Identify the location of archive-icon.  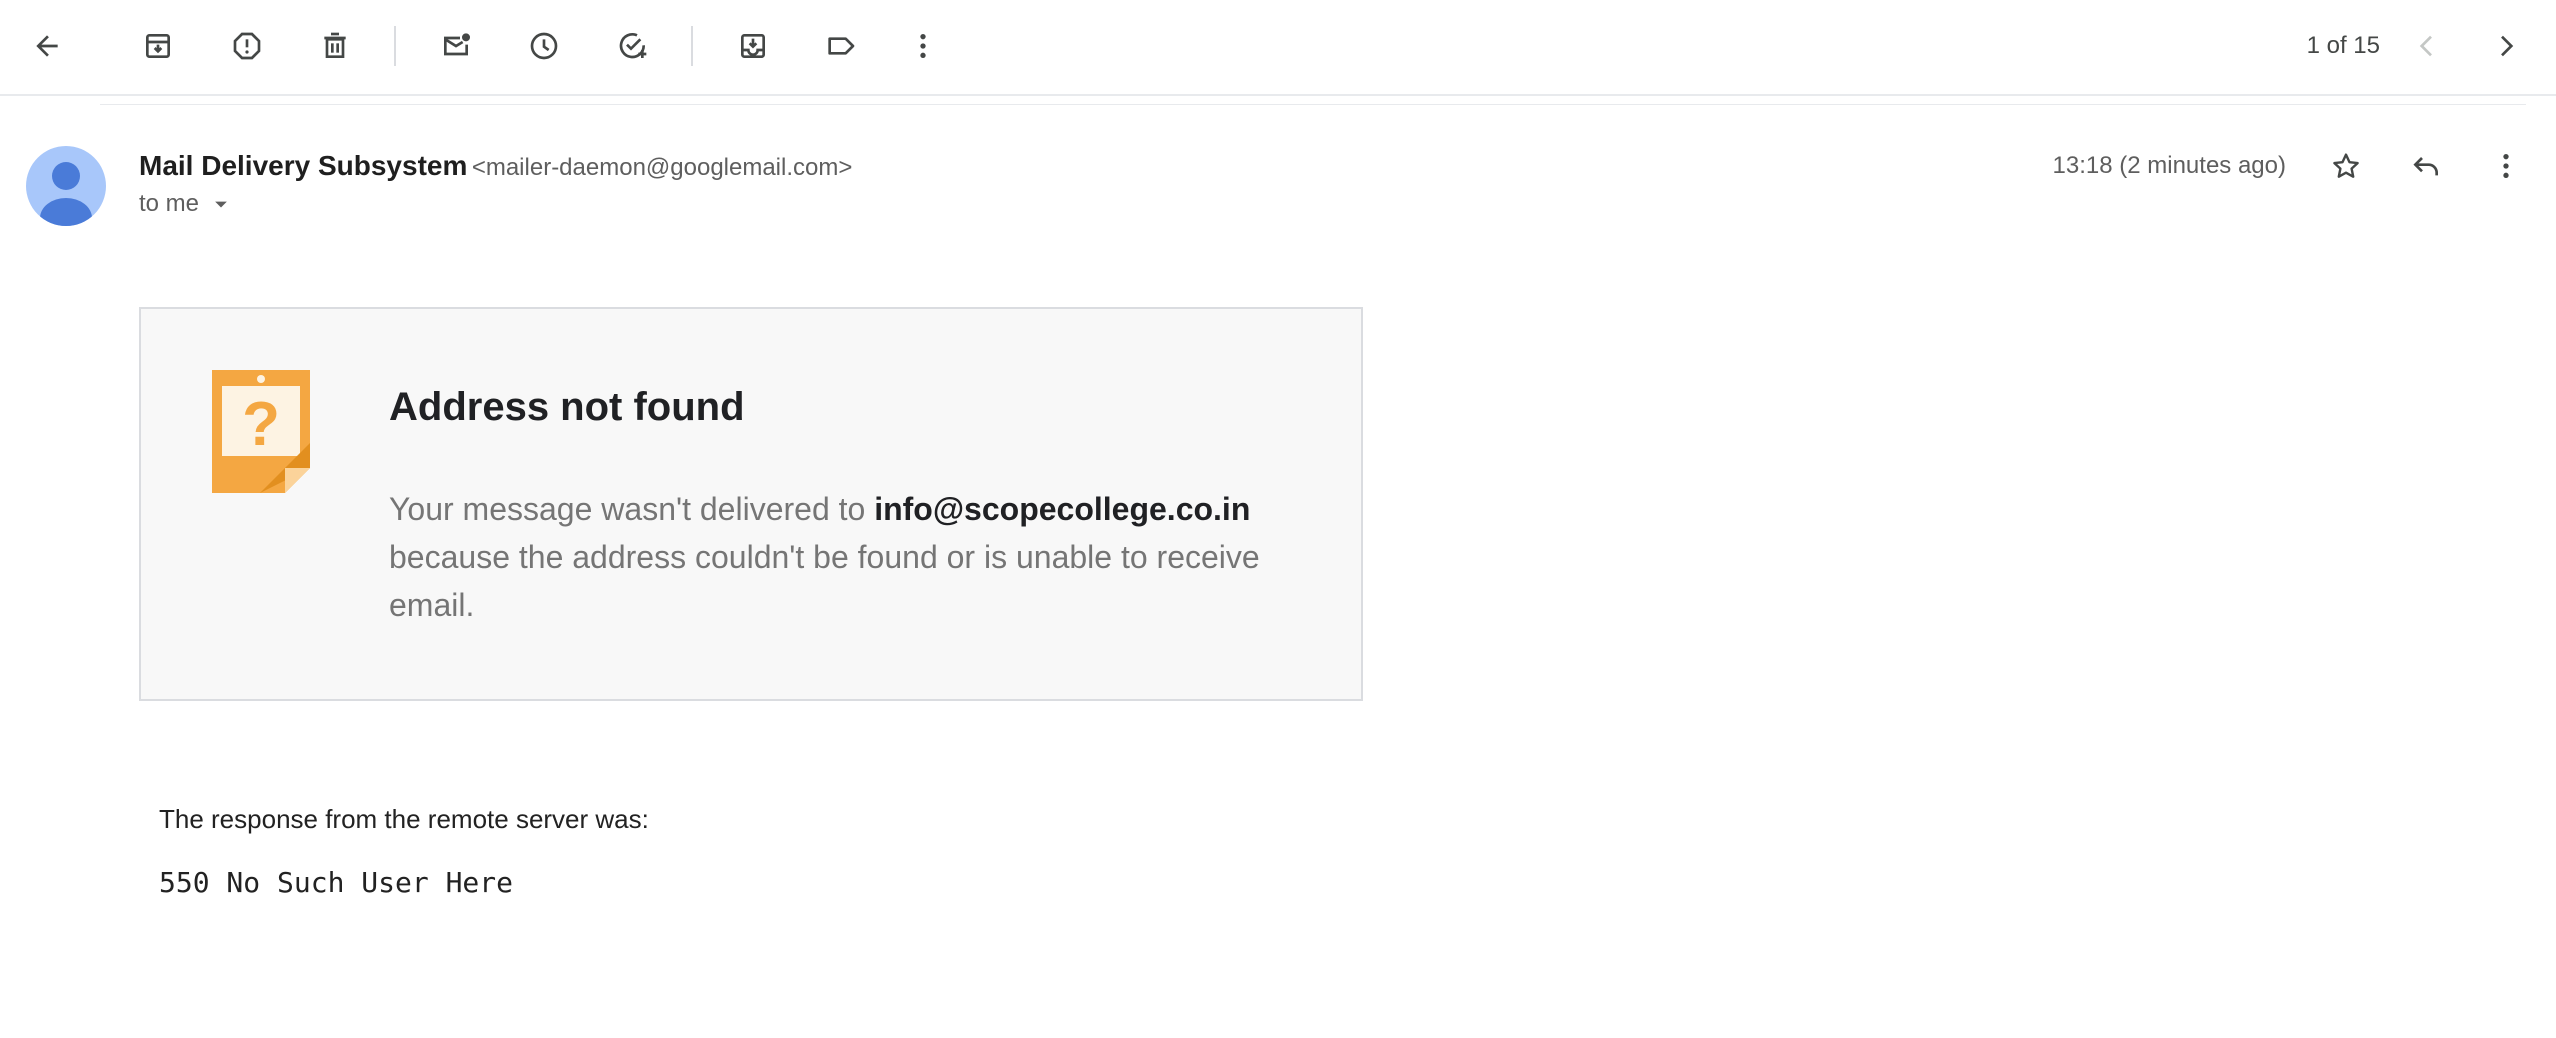
(158, 46).